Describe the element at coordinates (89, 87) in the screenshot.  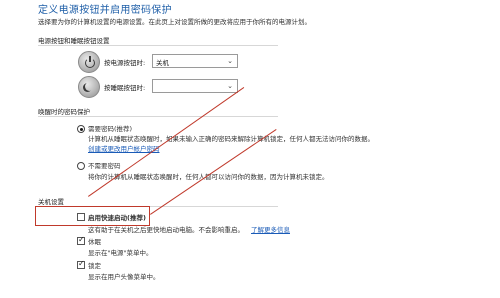
I see `sleep-icon` at that location.